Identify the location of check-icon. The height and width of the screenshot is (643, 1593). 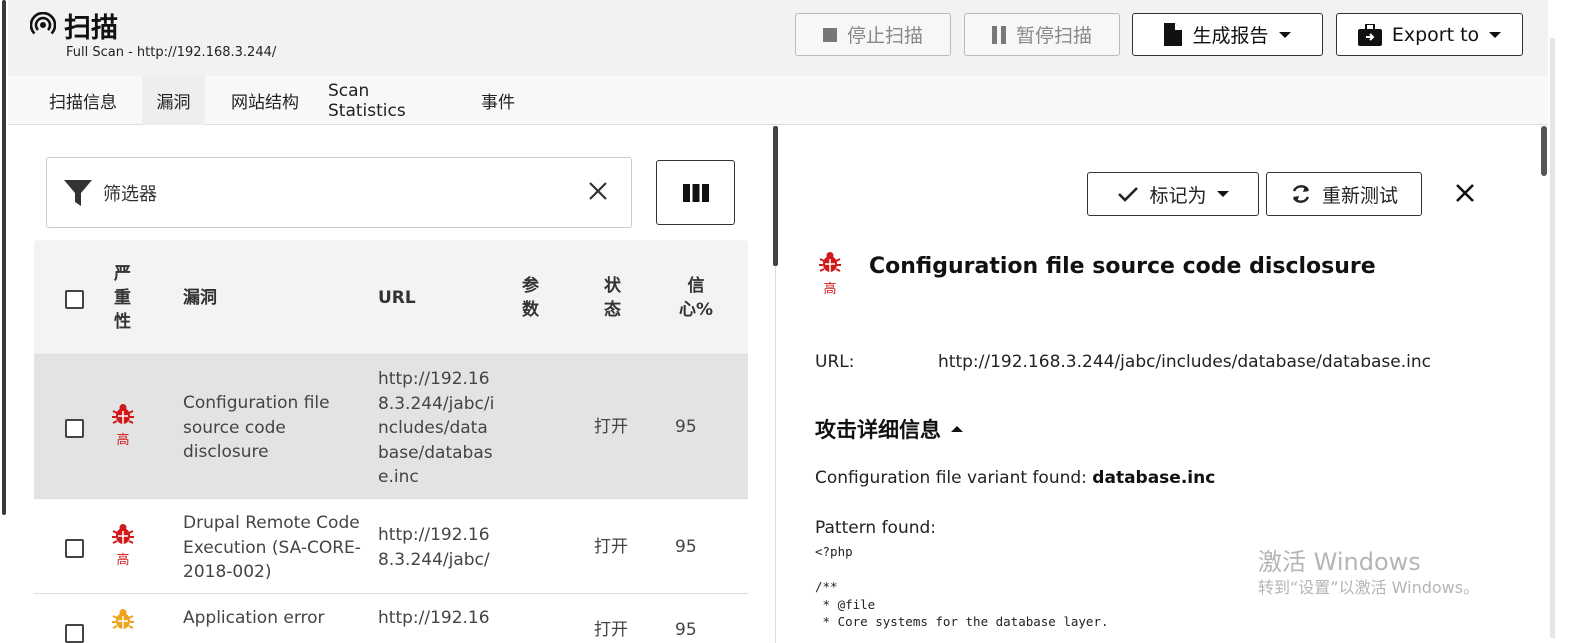
(1128, 194).